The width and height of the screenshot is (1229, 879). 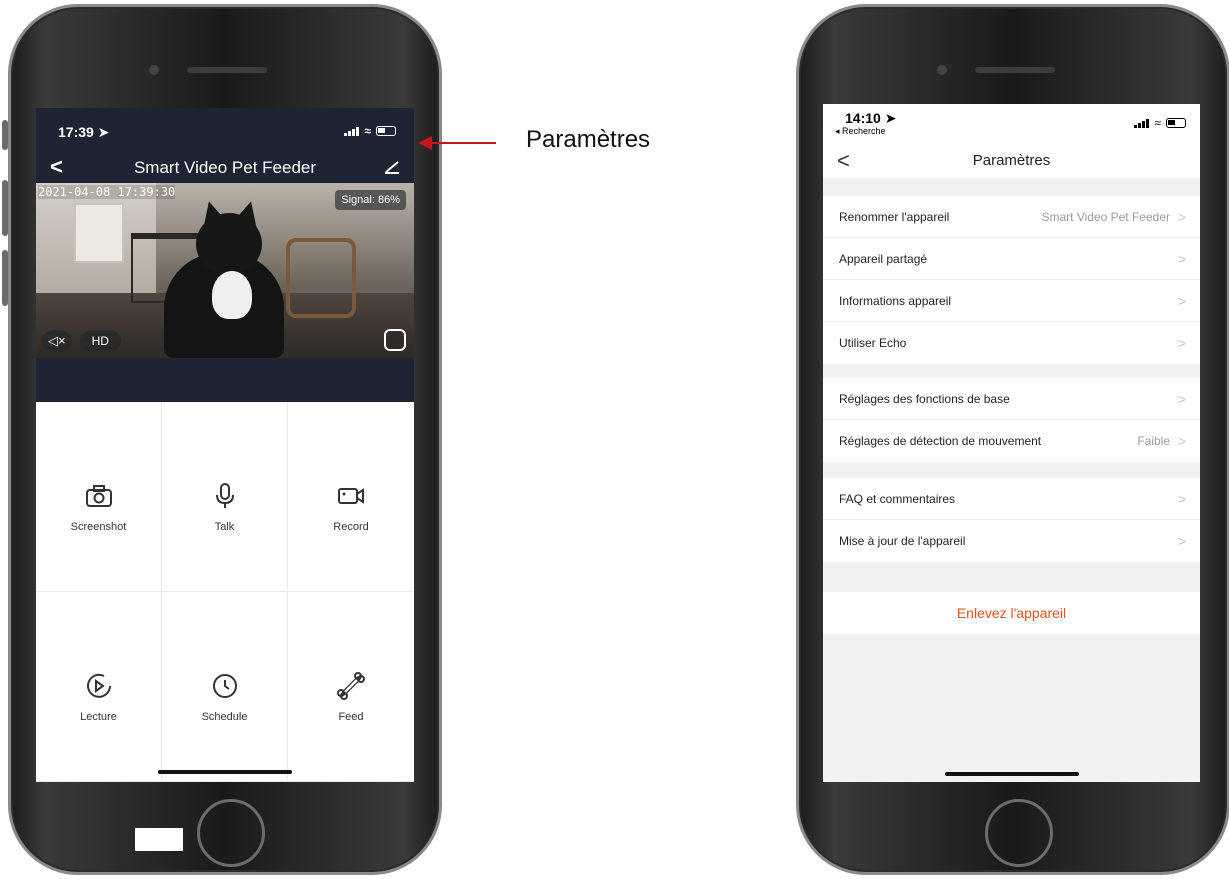 I want to click on row-use-echo: Utiliser Echo >, so click(x=1011, y=343).